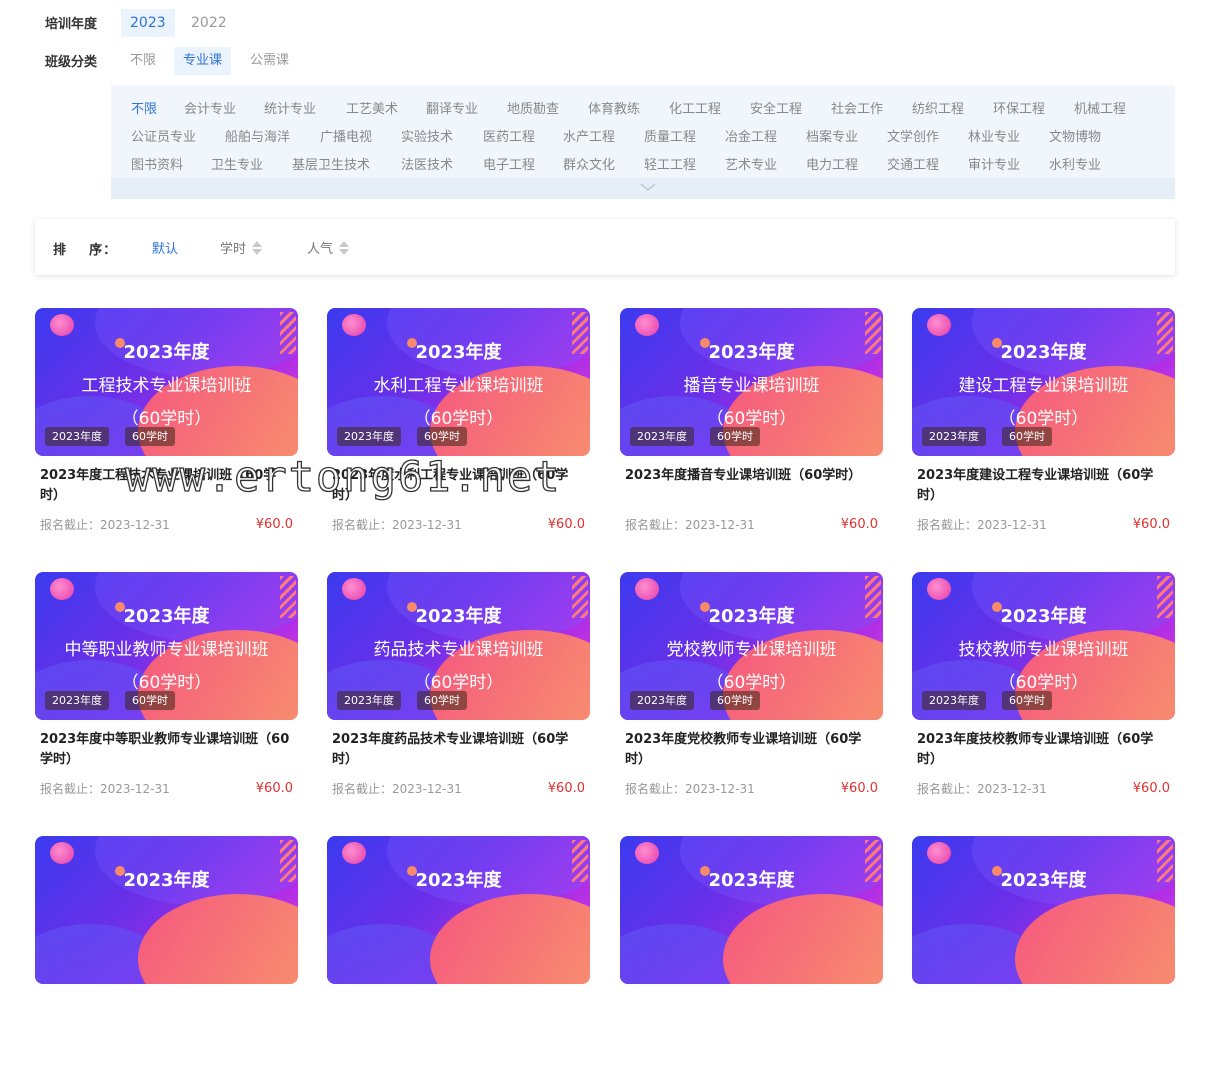  Describe the element at coordinates (750, 476) in the screenshot. I see `course-title: 2023年度播音专业课培训班（60学时）` at that location.